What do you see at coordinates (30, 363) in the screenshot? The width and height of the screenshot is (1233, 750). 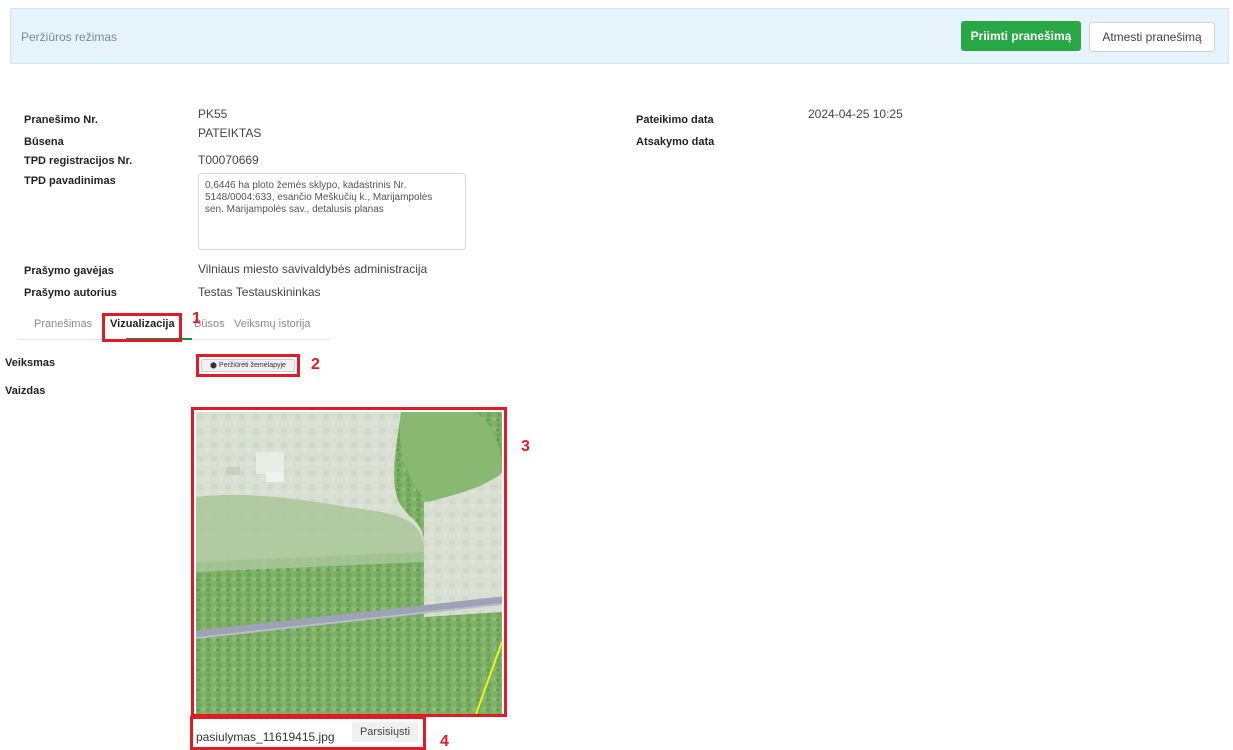 I see `action-label: Veiksmas` at bounding box center [30, 363].